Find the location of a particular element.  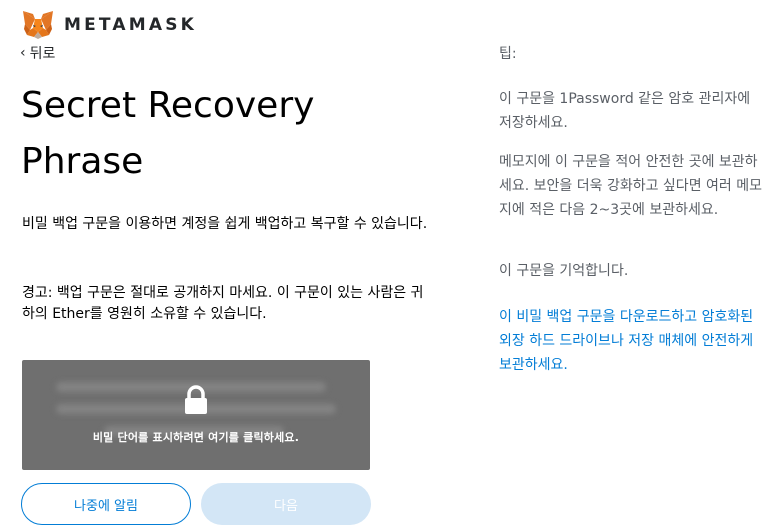

page-title: Secret Recovery Phrase is located at coordinates (168, 133).